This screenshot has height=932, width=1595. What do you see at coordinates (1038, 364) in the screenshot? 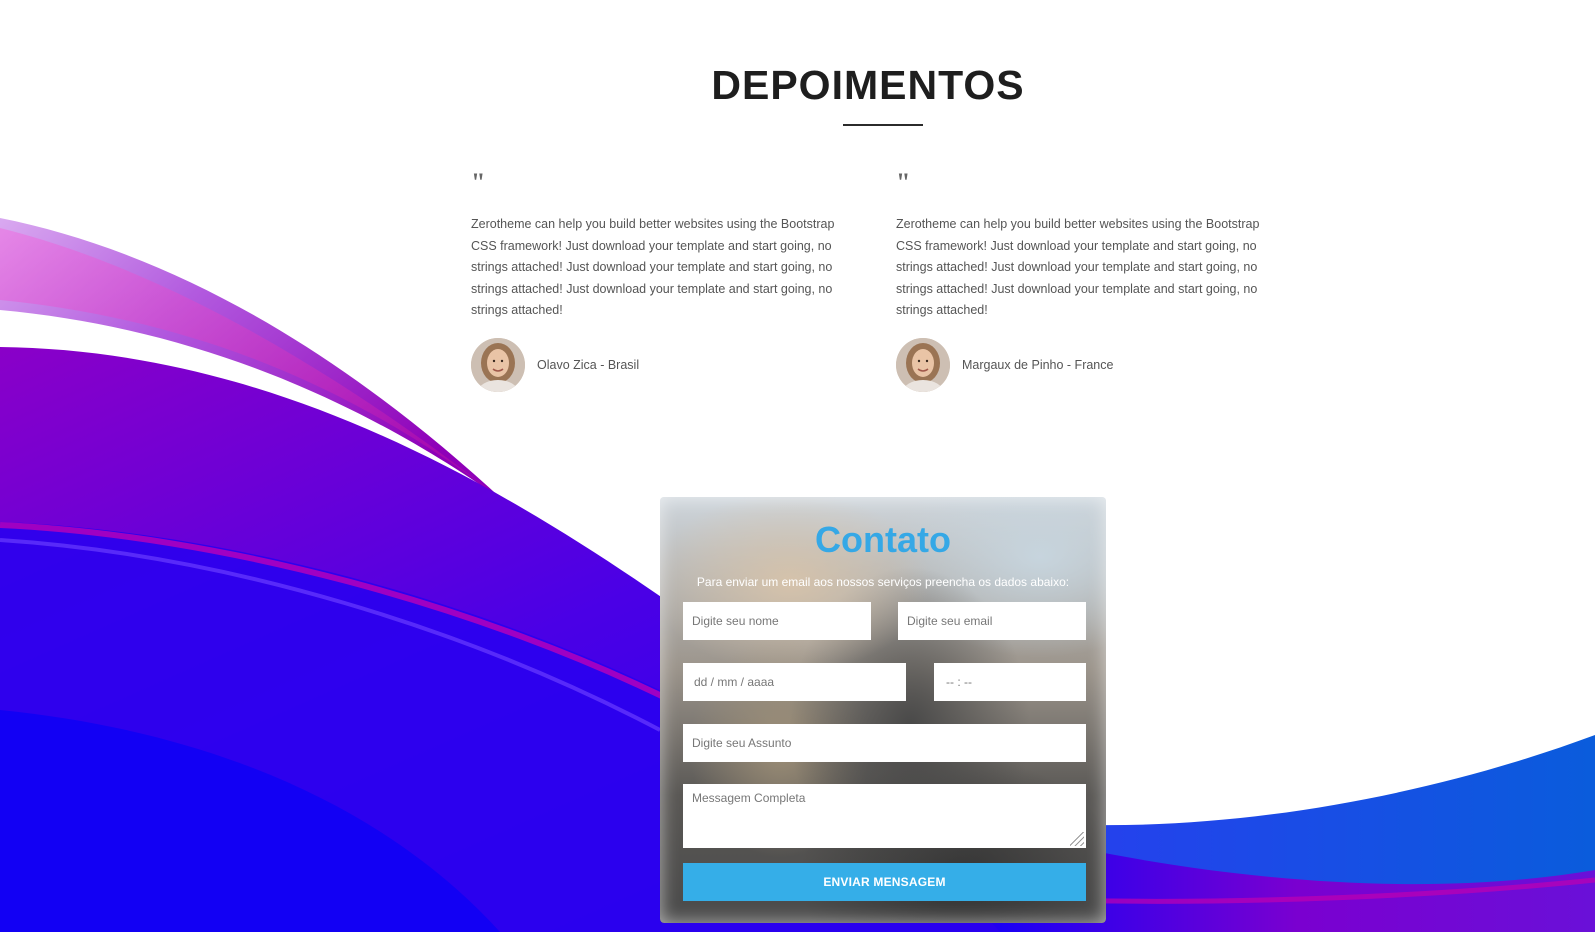
I see `author-name: Margaux de Pinho - France` at bounding box center [1038, 364].